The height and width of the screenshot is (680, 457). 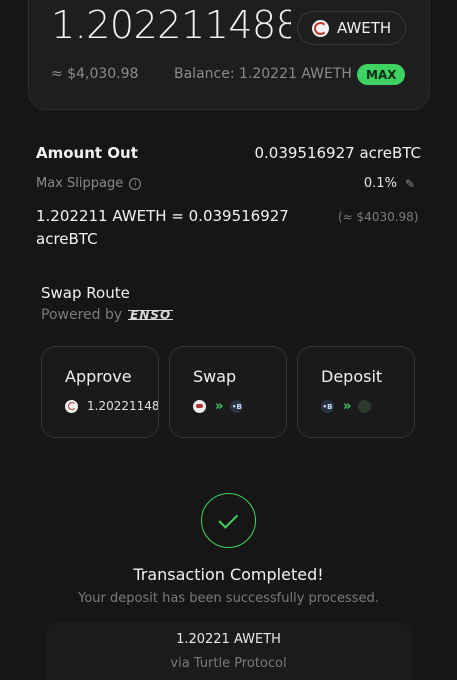 I want to click on success-check-circle, so click(x=228, y=520).